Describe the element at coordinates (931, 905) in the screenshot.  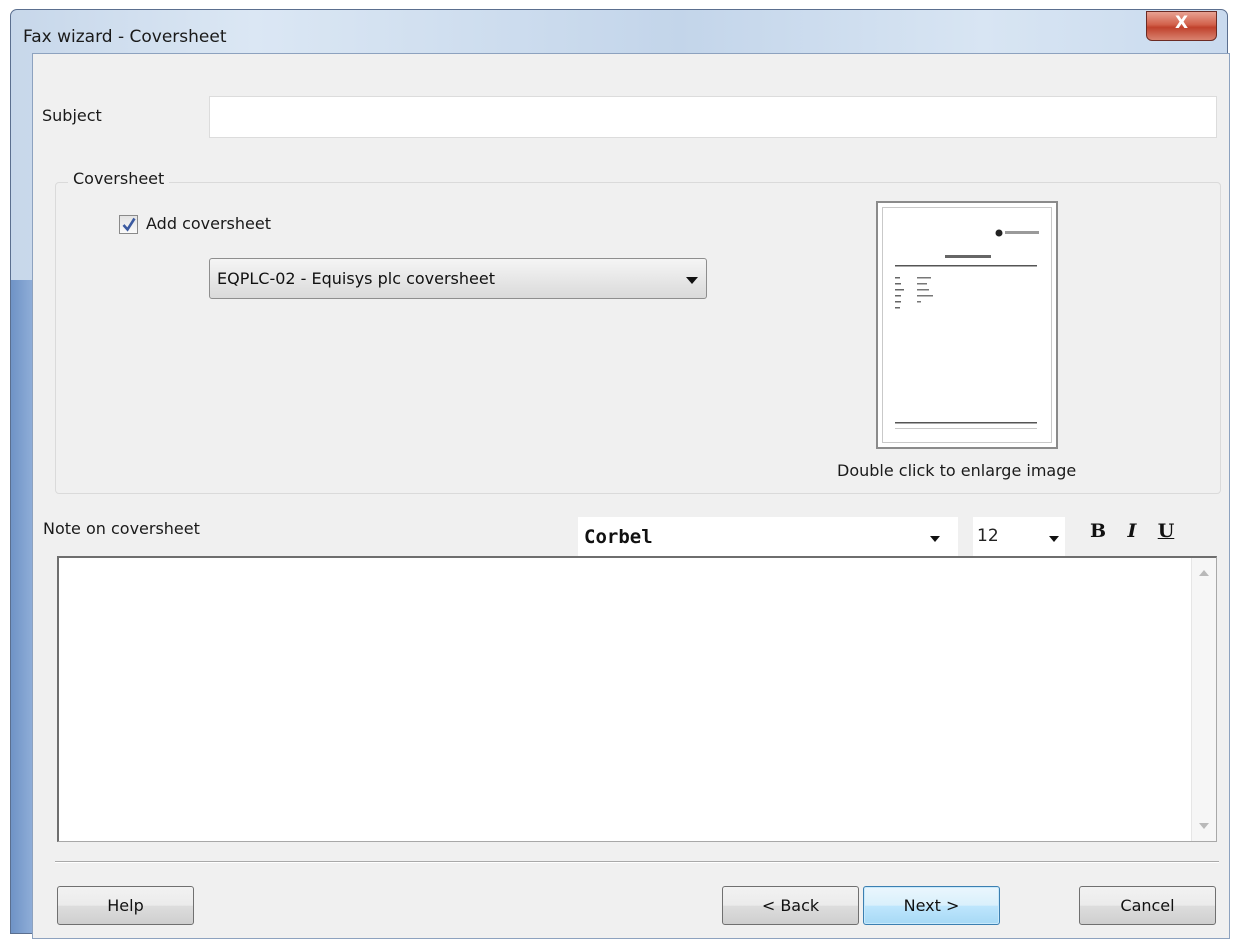
I see `next-button: Next >` at that location.